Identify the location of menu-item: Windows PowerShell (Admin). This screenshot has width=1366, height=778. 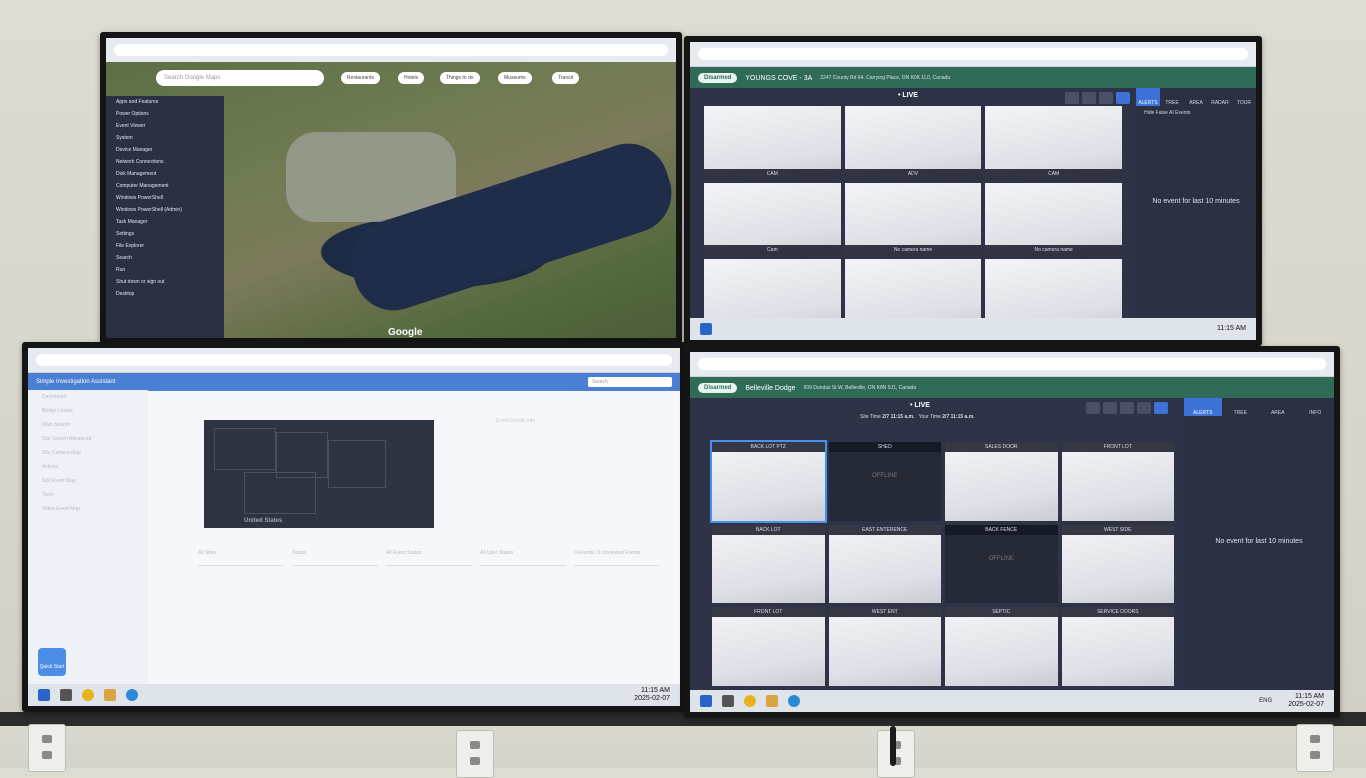
(165, 210).